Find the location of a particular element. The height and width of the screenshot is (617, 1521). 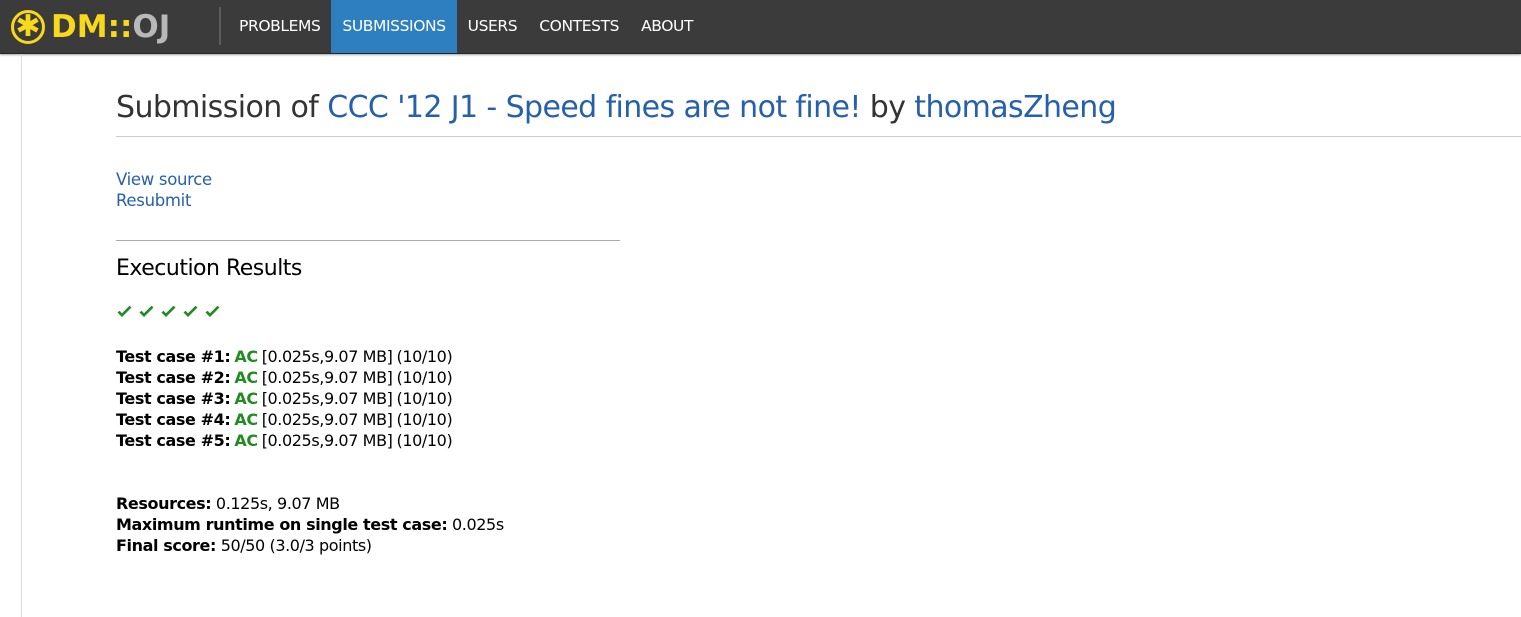

logo-dm: DM is located at coordinates (79, 26).